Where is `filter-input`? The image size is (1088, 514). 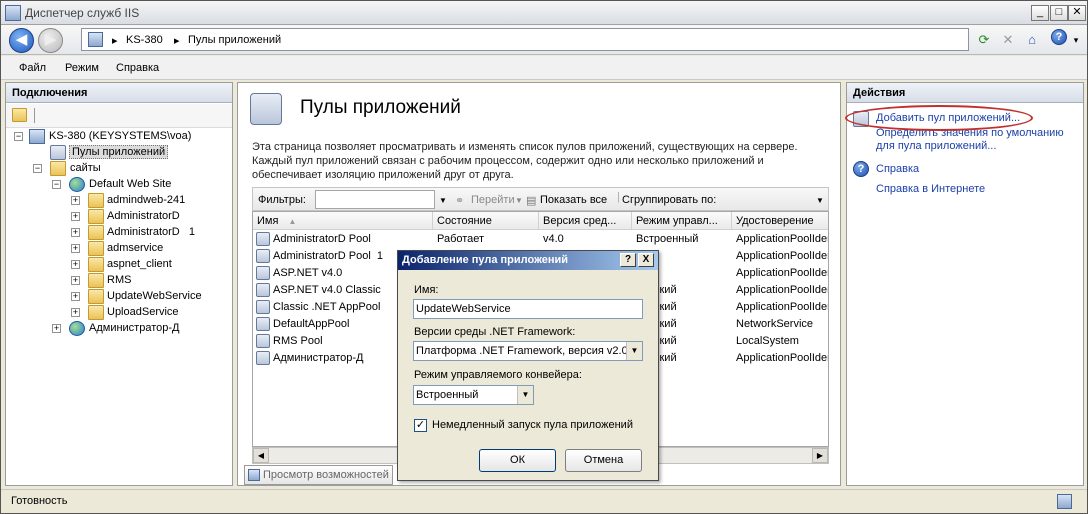
filter-input is located at coordinates (375, 199).